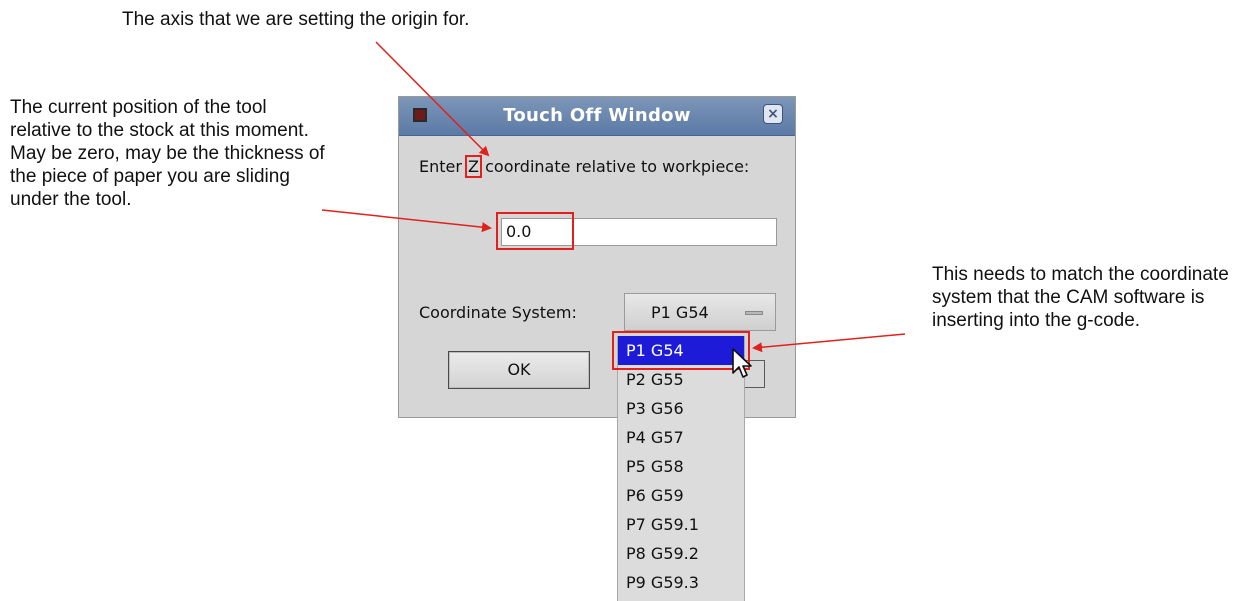 This screenshot has width=1236, height=601. I want to click on value-pointer-line, so click(406, 221).